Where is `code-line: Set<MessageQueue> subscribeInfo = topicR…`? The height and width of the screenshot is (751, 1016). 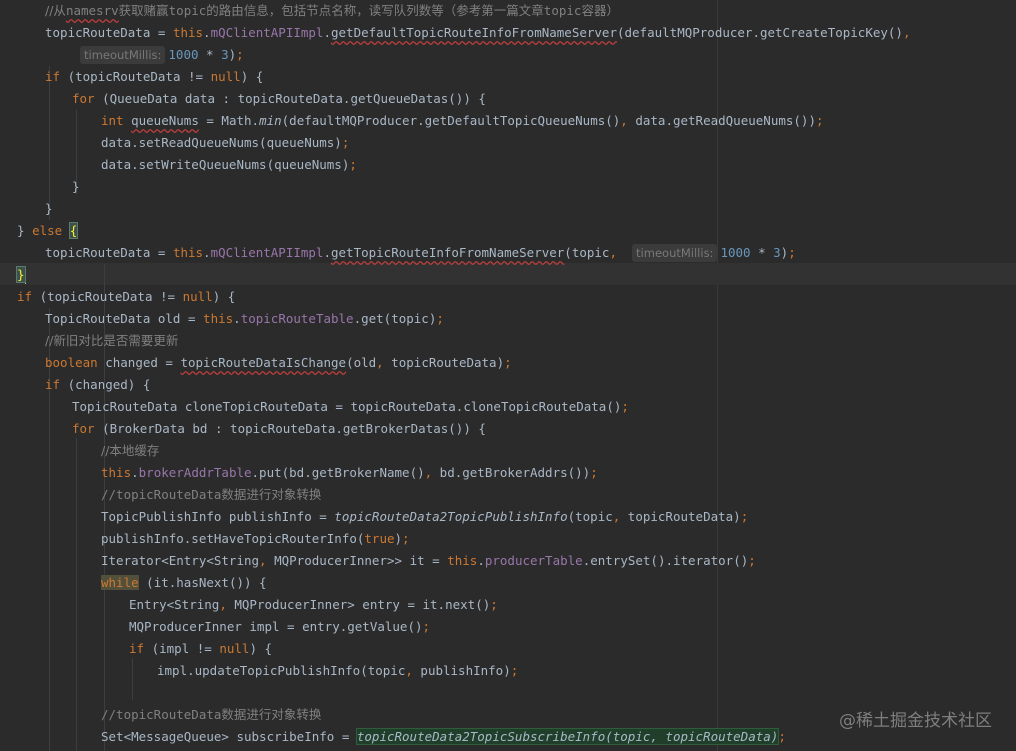 code-line: Set<MessageQueue> subscribeInfo = topicR… is located at coordinates (443, 737).